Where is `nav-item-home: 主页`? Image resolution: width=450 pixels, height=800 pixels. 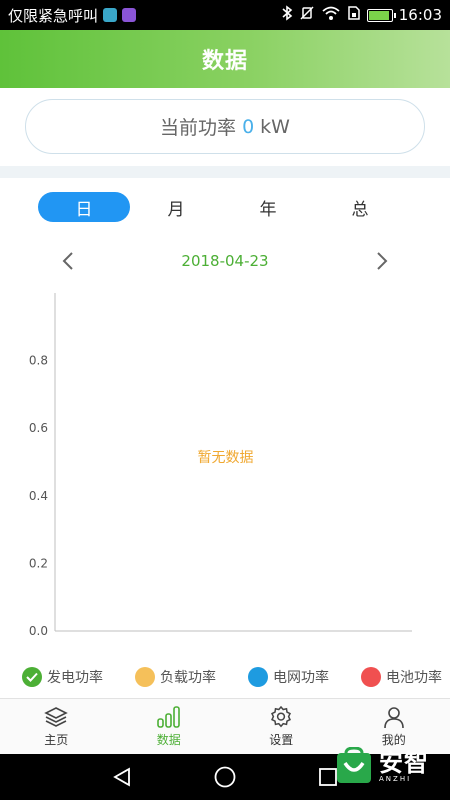
nav-item-home: 主页 is located at coordinates (56, 726).